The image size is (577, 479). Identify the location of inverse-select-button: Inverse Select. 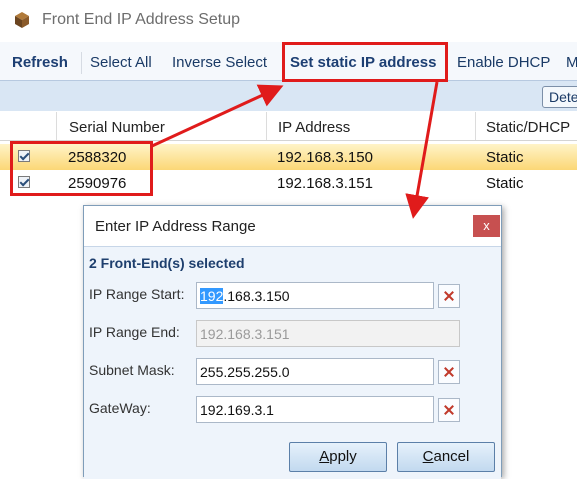
(219, 62).